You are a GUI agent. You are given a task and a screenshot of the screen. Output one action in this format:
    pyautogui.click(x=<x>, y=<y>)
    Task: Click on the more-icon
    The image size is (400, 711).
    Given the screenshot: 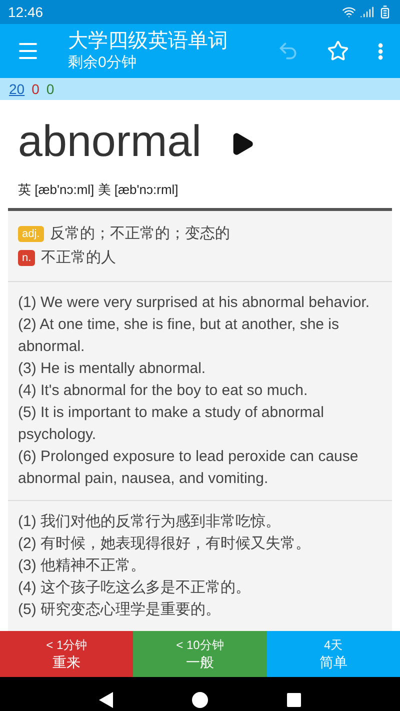 What is the action you would take?
    pyautogui.click(x=380, y=51)
    